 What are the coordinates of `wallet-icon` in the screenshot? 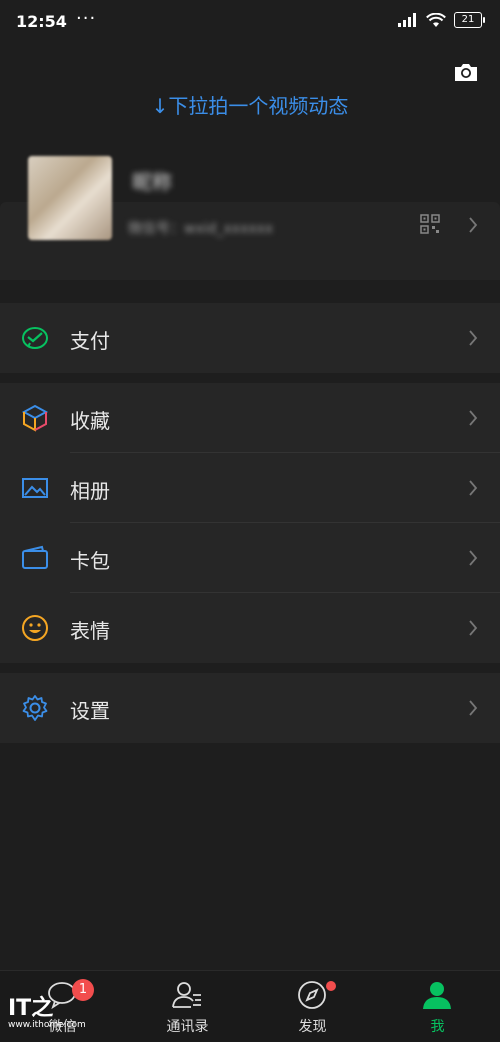 It's located at (35, 557).